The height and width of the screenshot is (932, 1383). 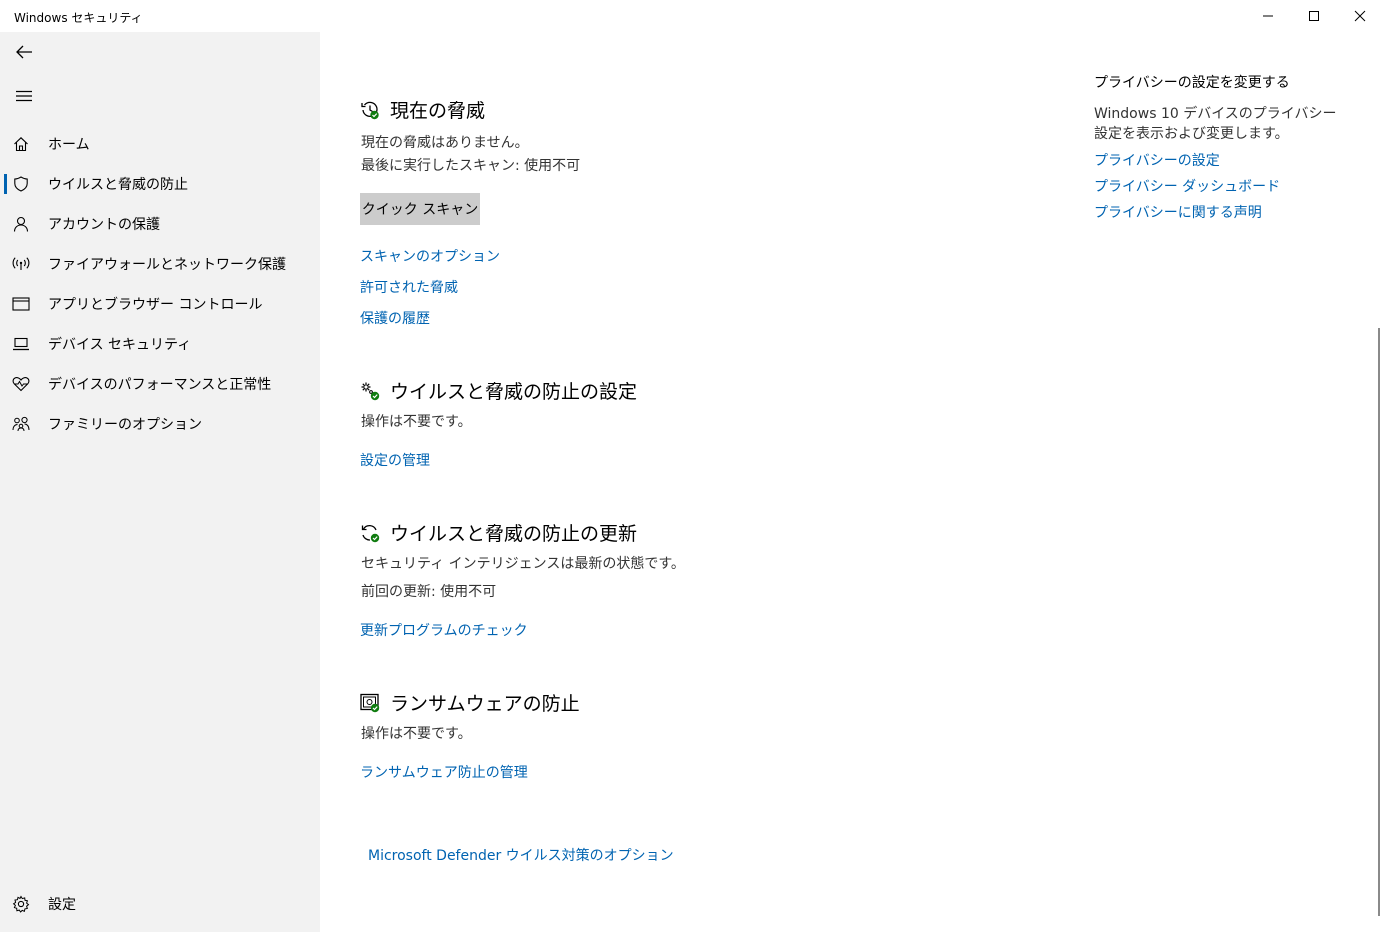 I want to click on minimize-icon, so click(x=1268, y=16).